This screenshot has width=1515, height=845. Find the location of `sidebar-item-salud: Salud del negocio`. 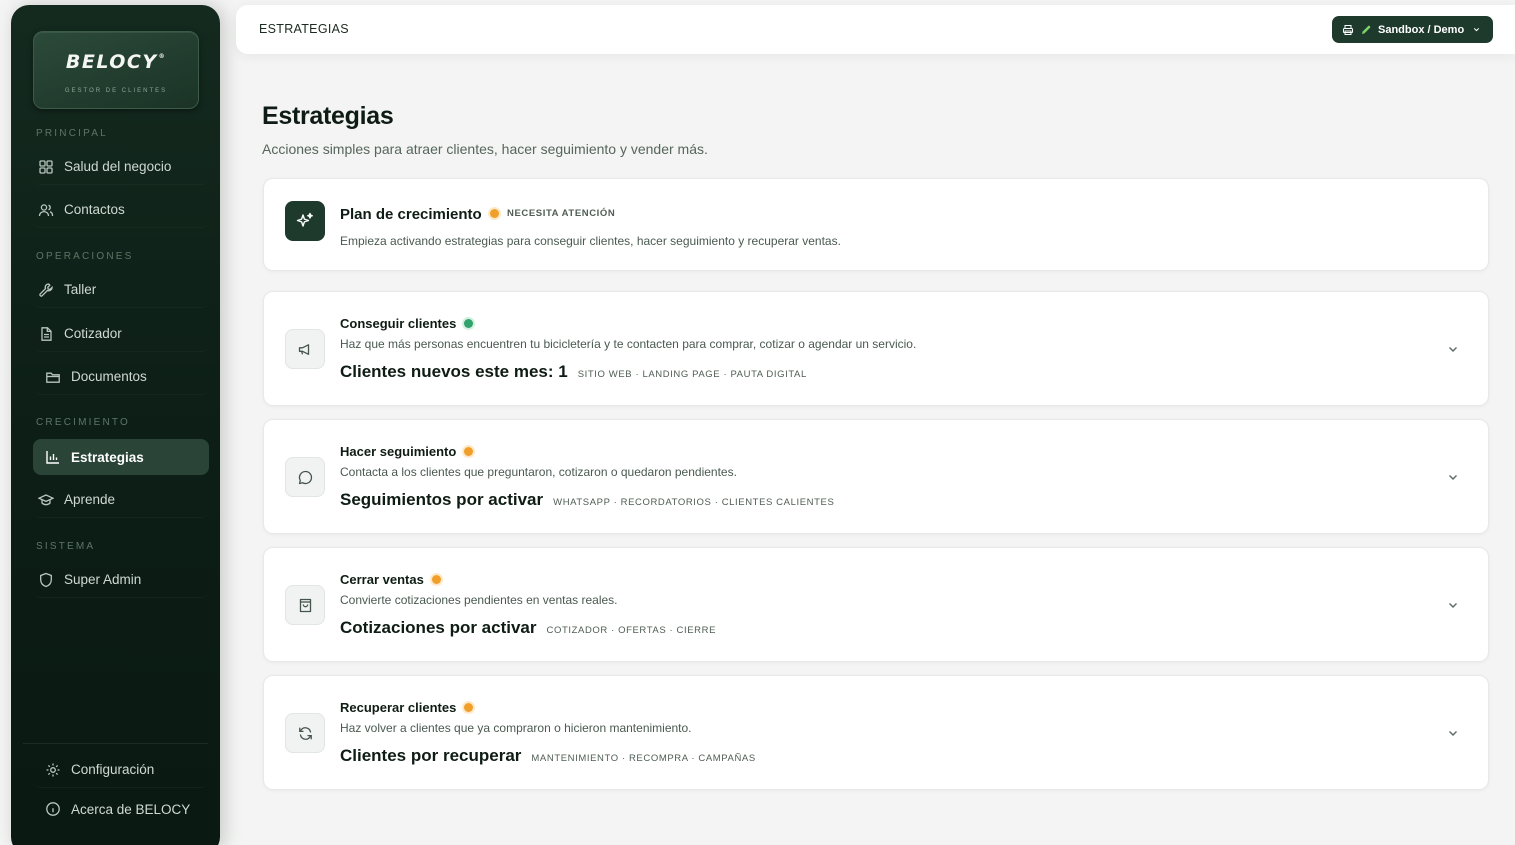

sidebar-item-salud: Salud del negocio is located at coordinates (121, 167).